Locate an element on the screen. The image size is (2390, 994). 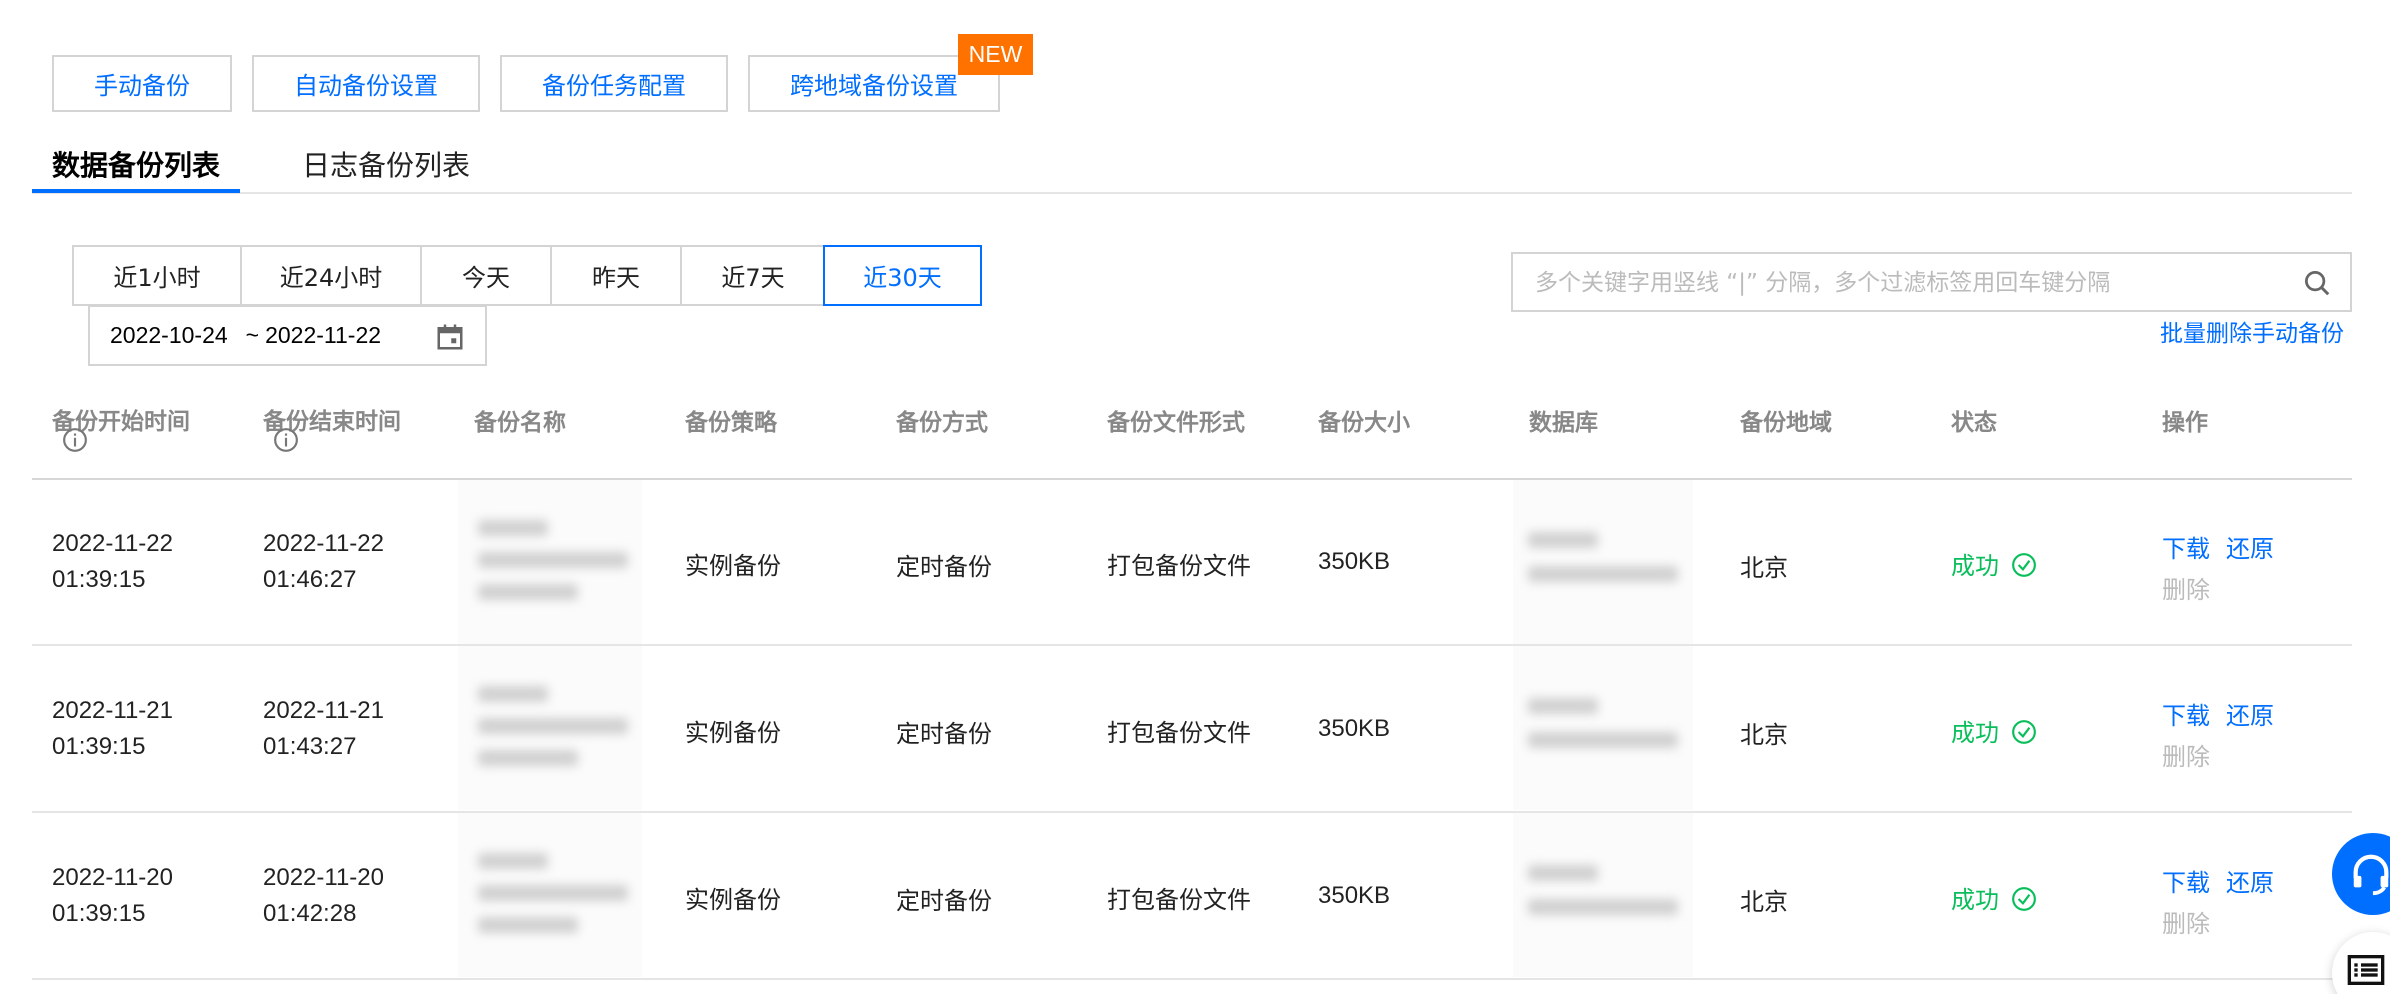
list-icon is located at coordinates (2366, 970).